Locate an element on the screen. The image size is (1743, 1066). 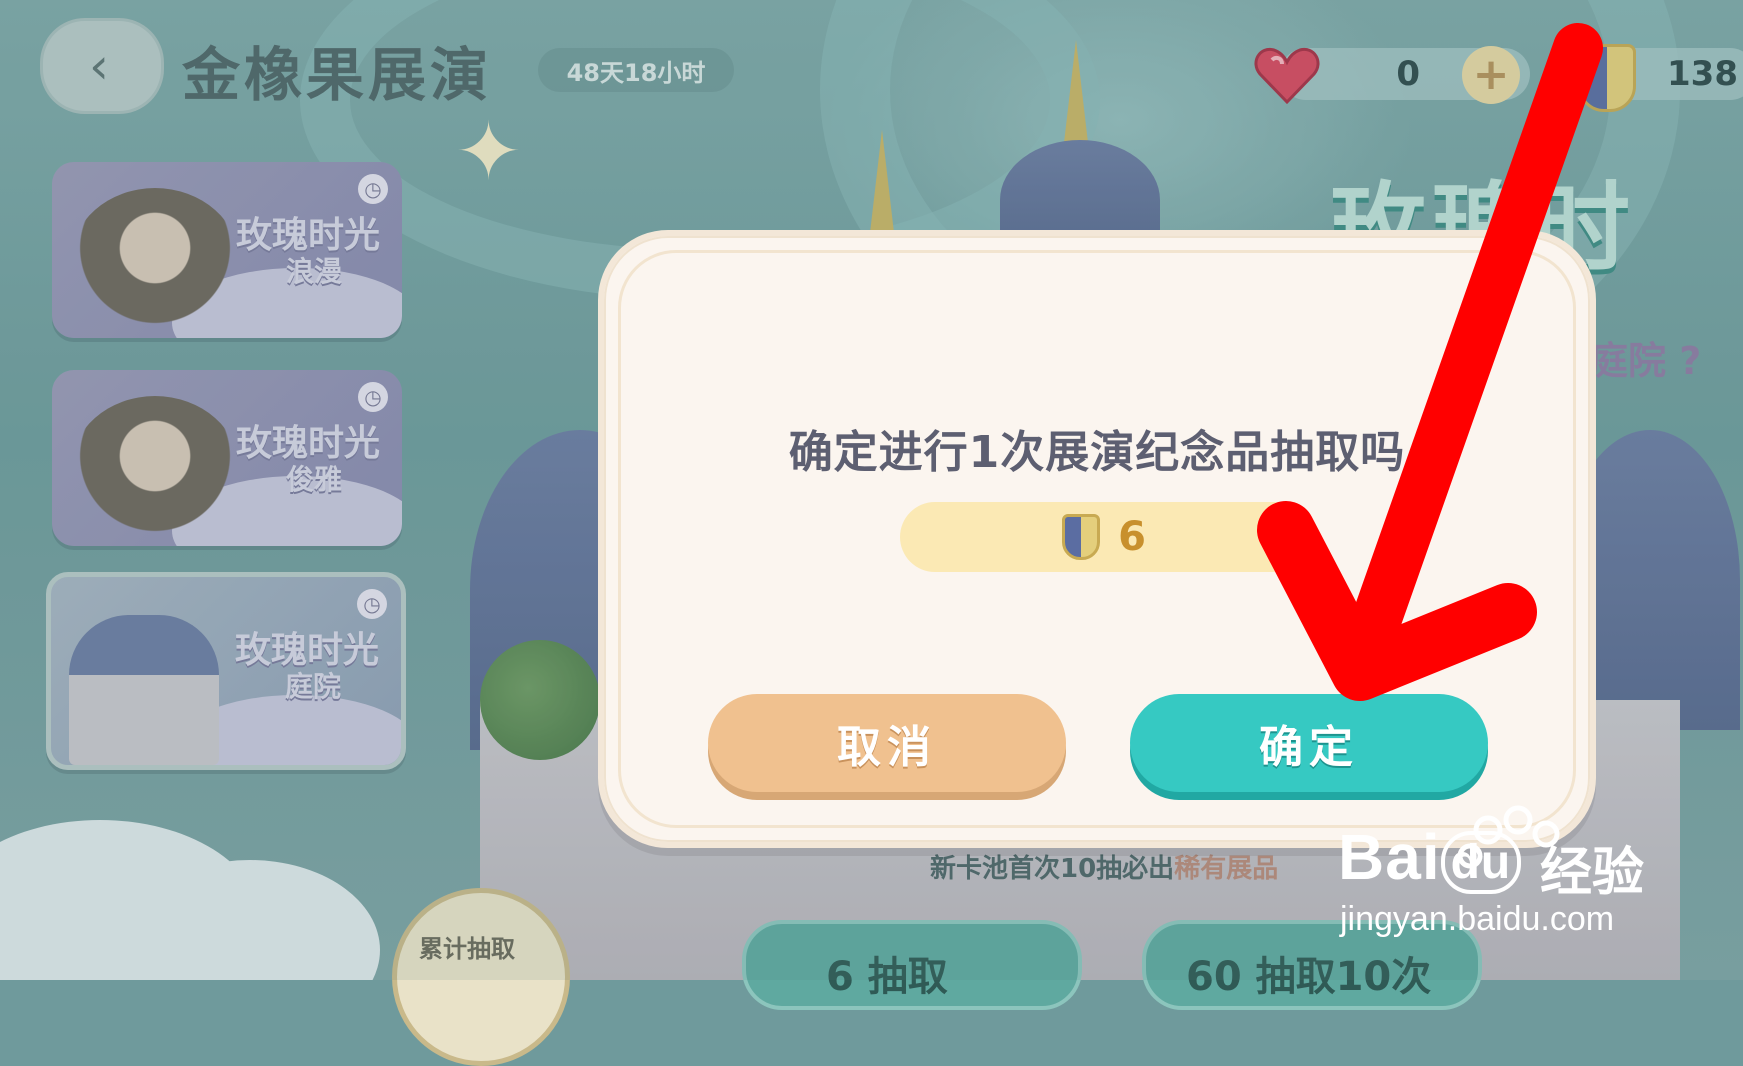
baidu-watermark: Bai du 经验 jingyan.baidu.com is located at coordinates (1535, 890).